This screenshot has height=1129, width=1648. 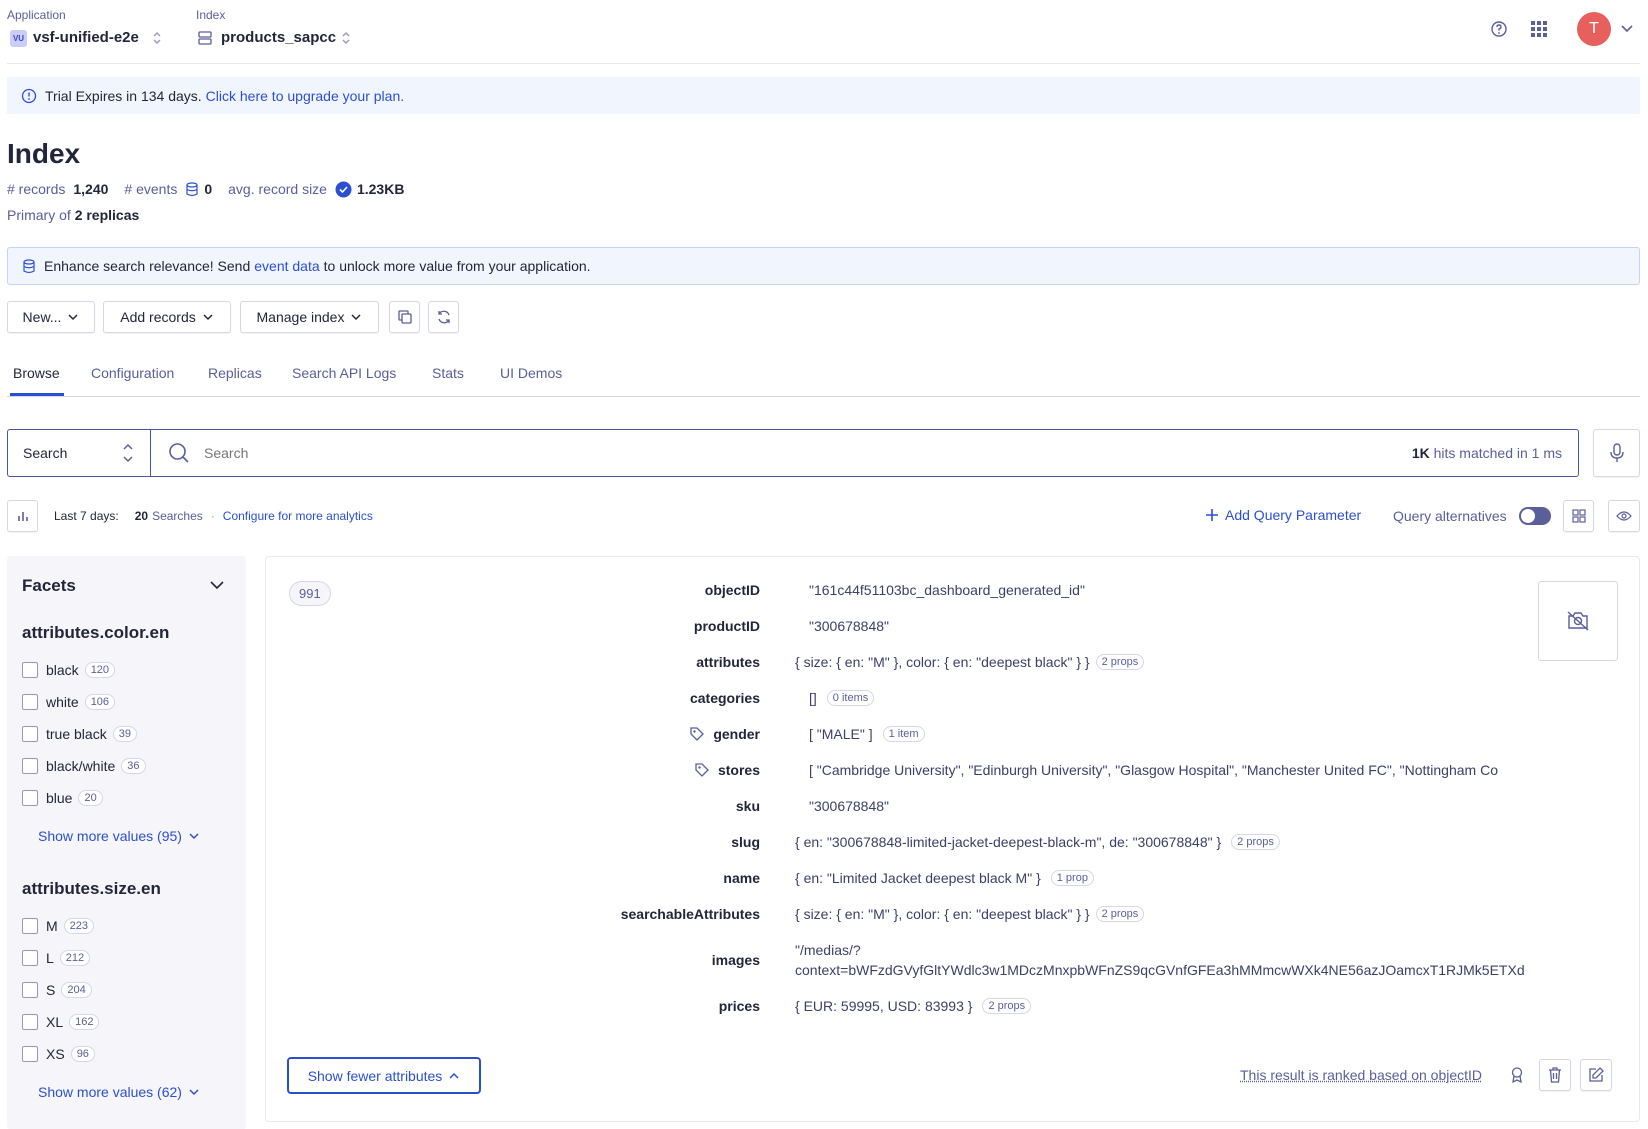 I want to click on configure-analytics-link: Configure for more analytics, so click(x=298, y=516).